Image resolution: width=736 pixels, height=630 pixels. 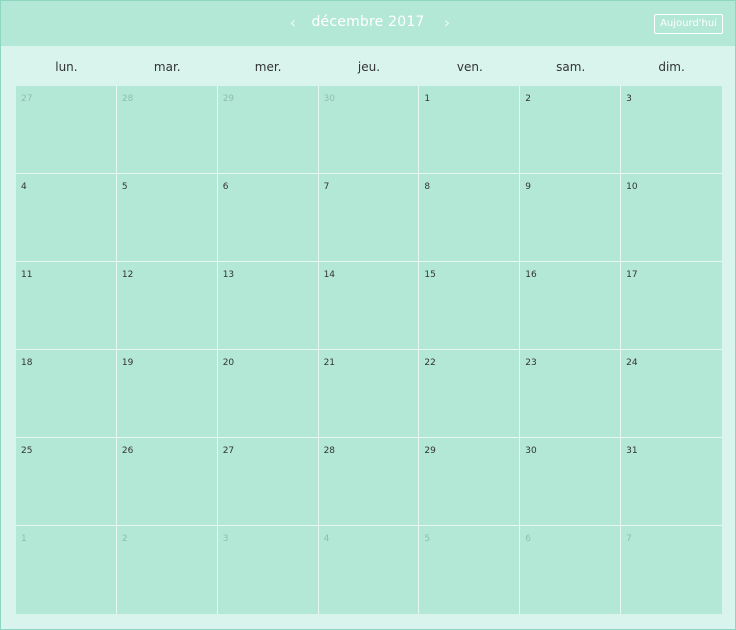 I want to click on day-cell: 17, so click(x=671, y=306).